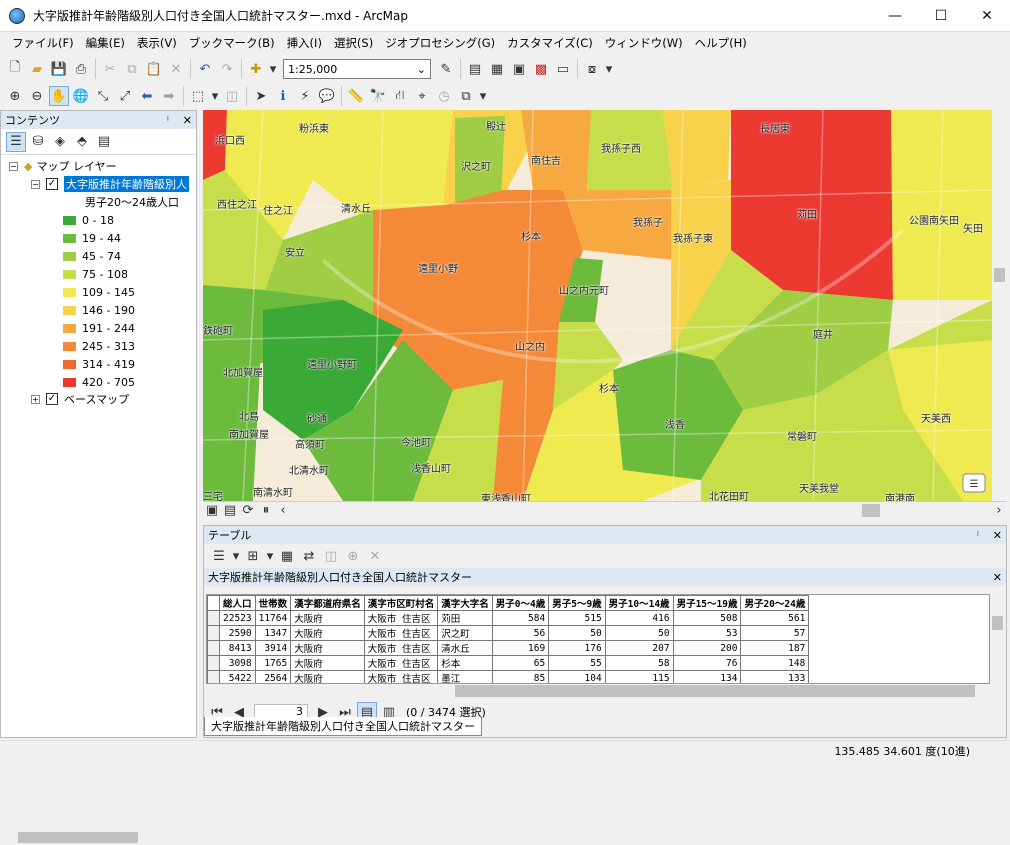 The image size is (1010, 845). Describe the element at coordinates (283, 510) in the screenshot. I see `scroll-left-icon: ‹` at that location.